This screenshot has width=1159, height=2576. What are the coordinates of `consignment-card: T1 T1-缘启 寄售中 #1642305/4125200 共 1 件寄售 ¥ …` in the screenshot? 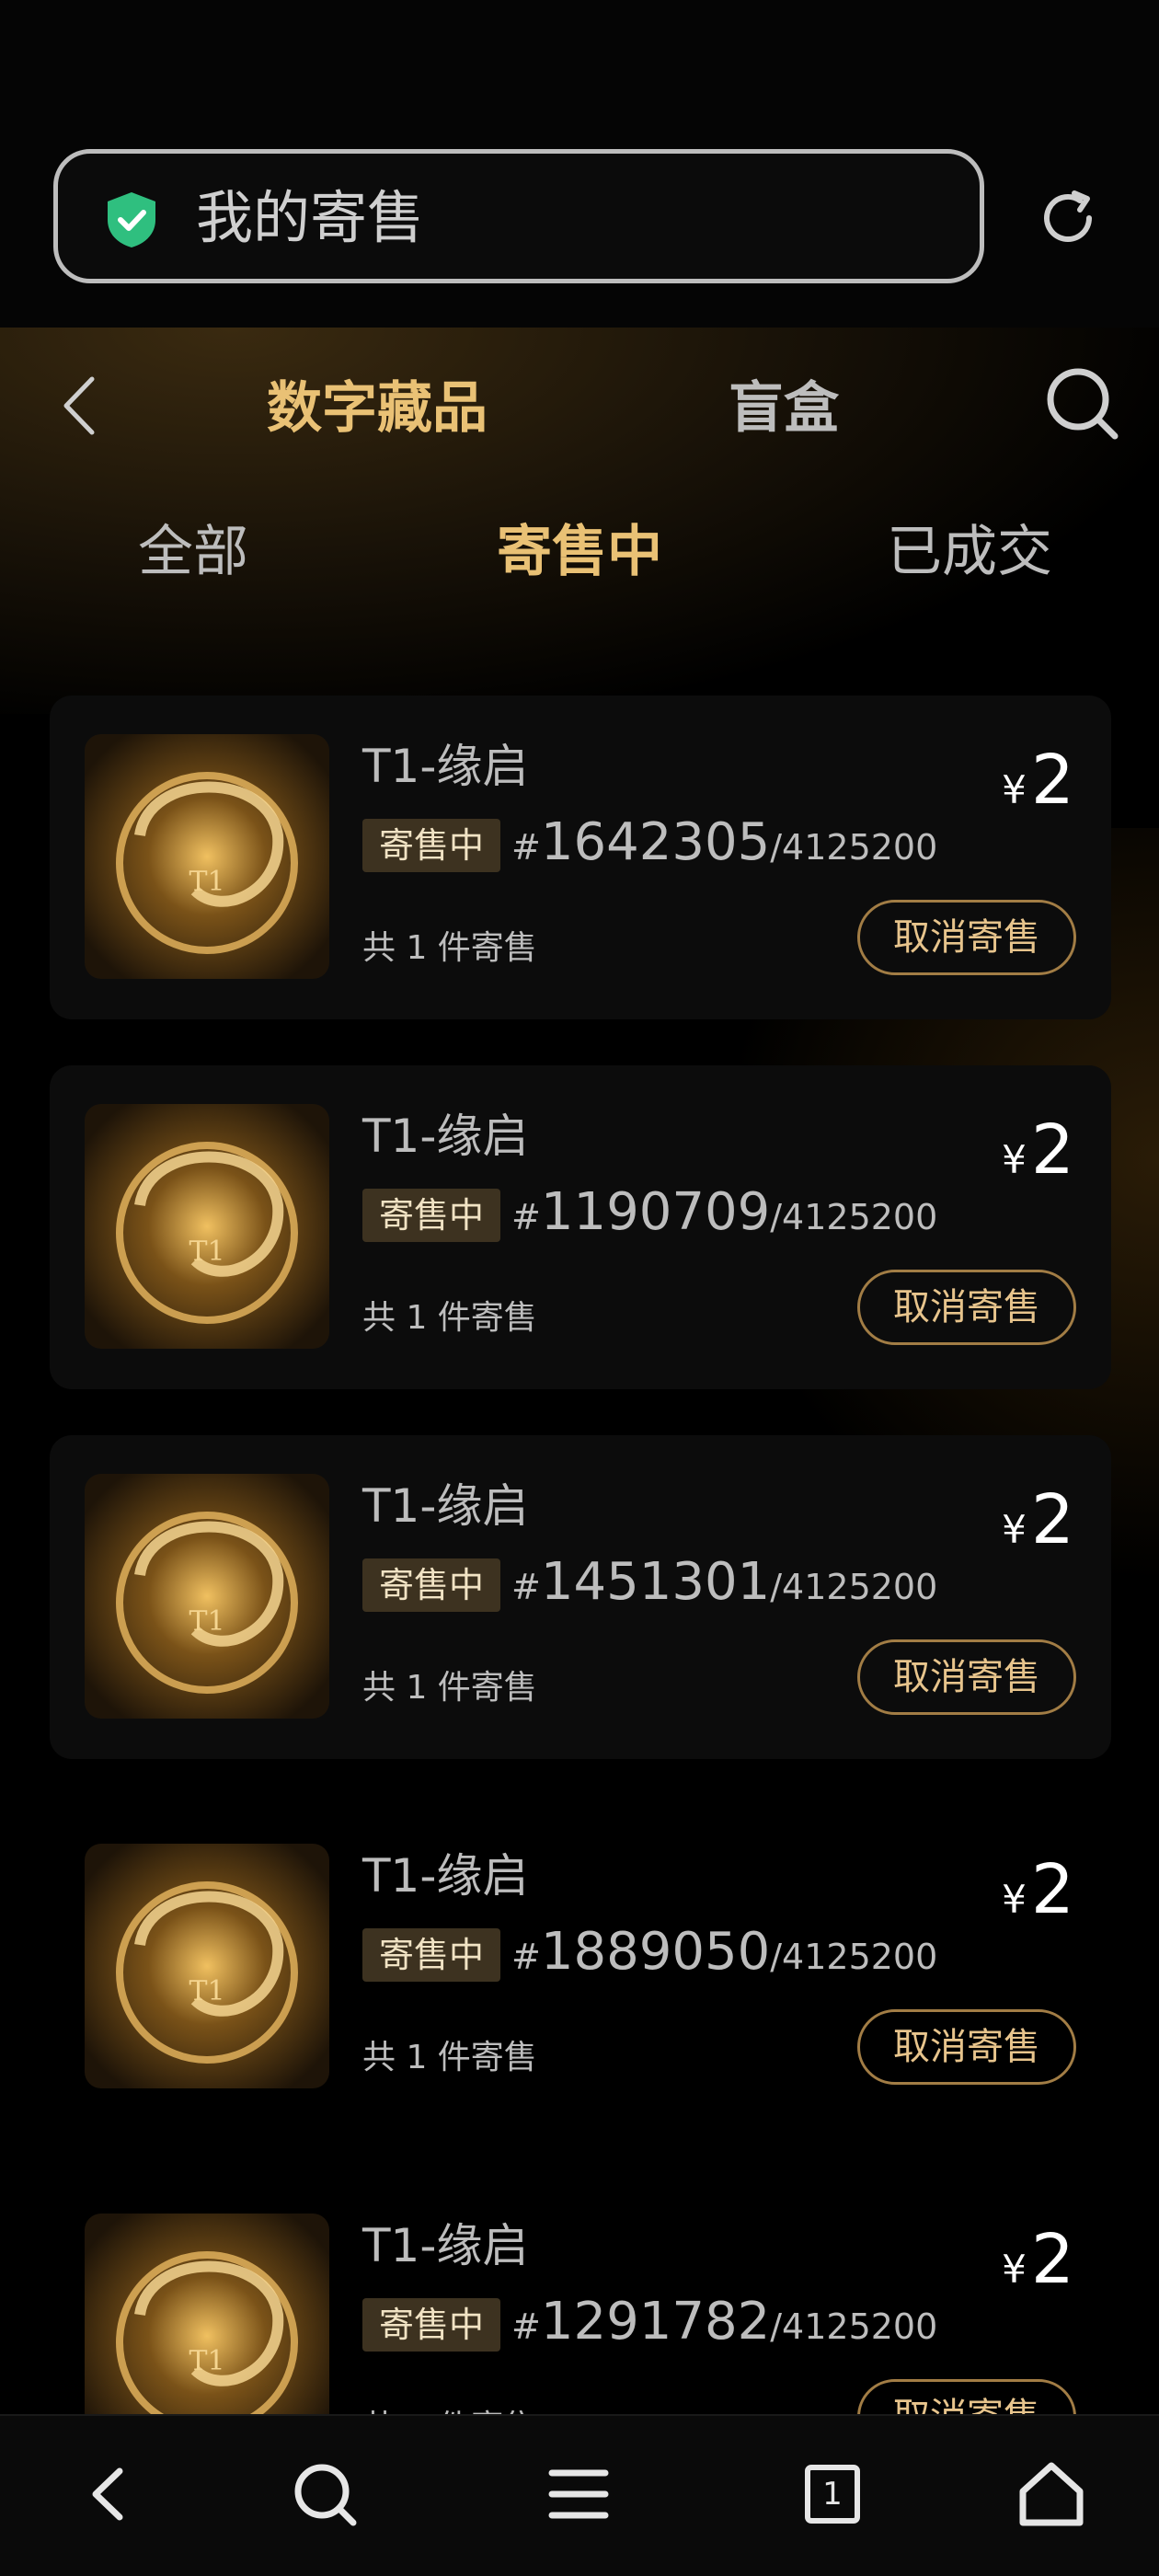 It's located at (580, 857).